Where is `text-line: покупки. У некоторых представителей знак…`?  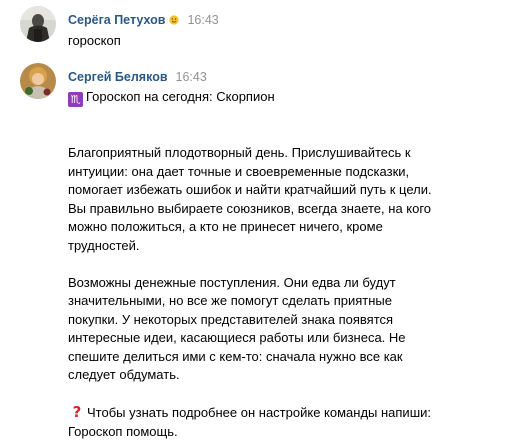 text-line: покупки. У некоторых представителей знак… is located at coordinates (231, 319).